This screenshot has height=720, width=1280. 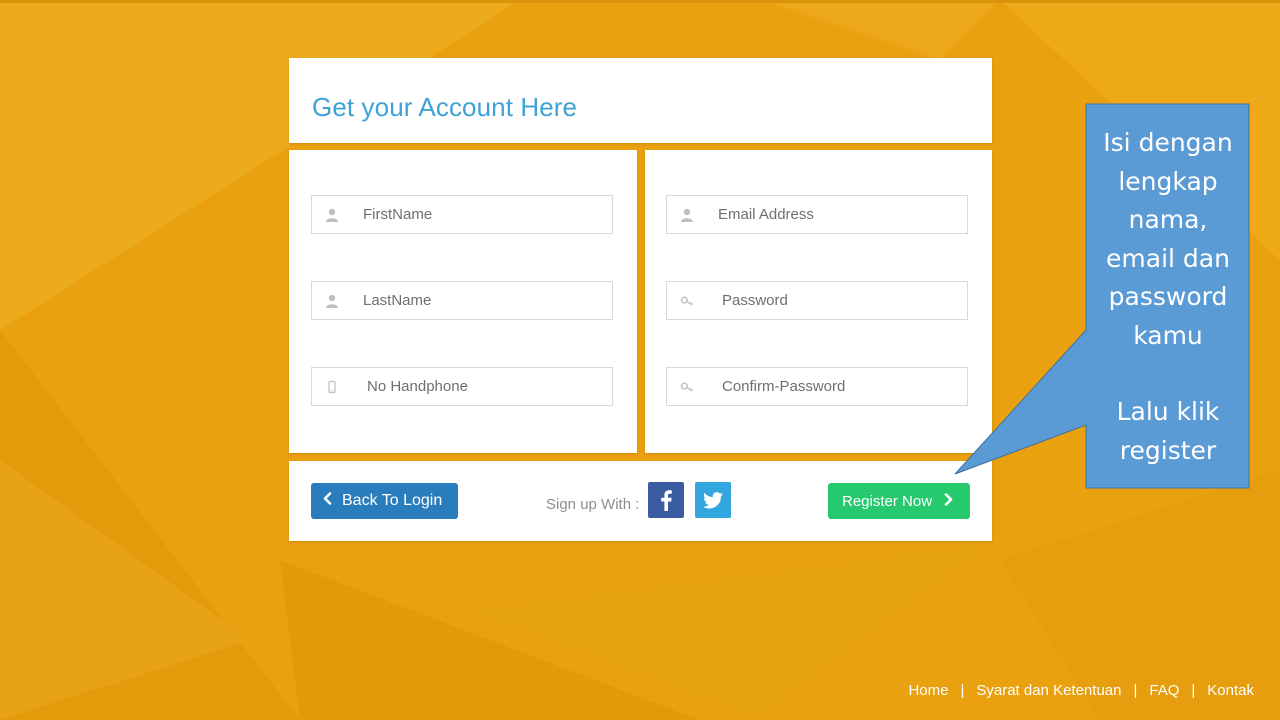 I want to click on password-input, so click(x=842, y=300).